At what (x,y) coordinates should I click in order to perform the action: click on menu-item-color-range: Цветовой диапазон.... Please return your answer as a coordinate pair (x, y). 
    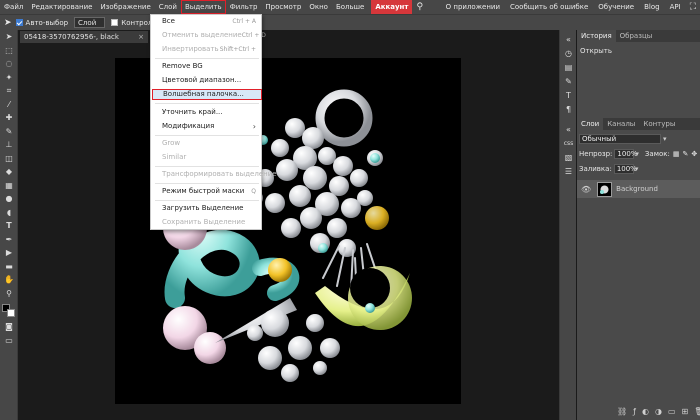
    Looking at the image, I should click on (206, 80).